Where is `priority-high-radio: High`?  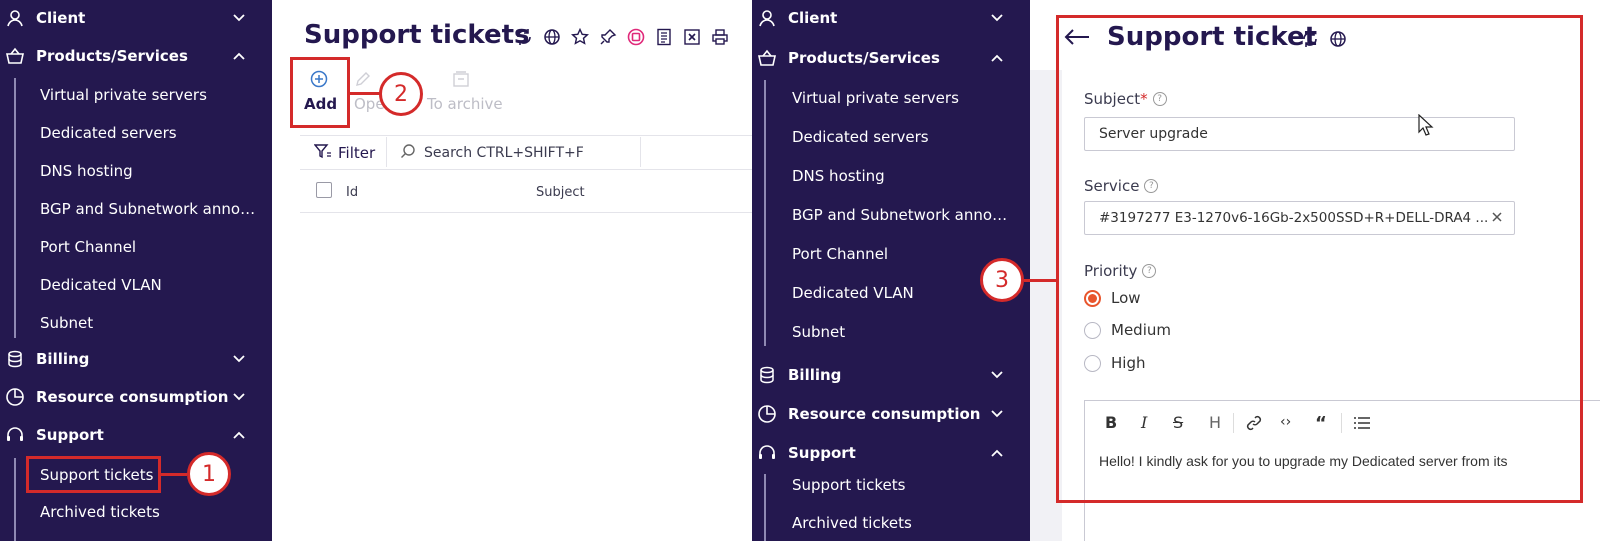
priority-high-radio: High is located at coordinates (1114, 363).